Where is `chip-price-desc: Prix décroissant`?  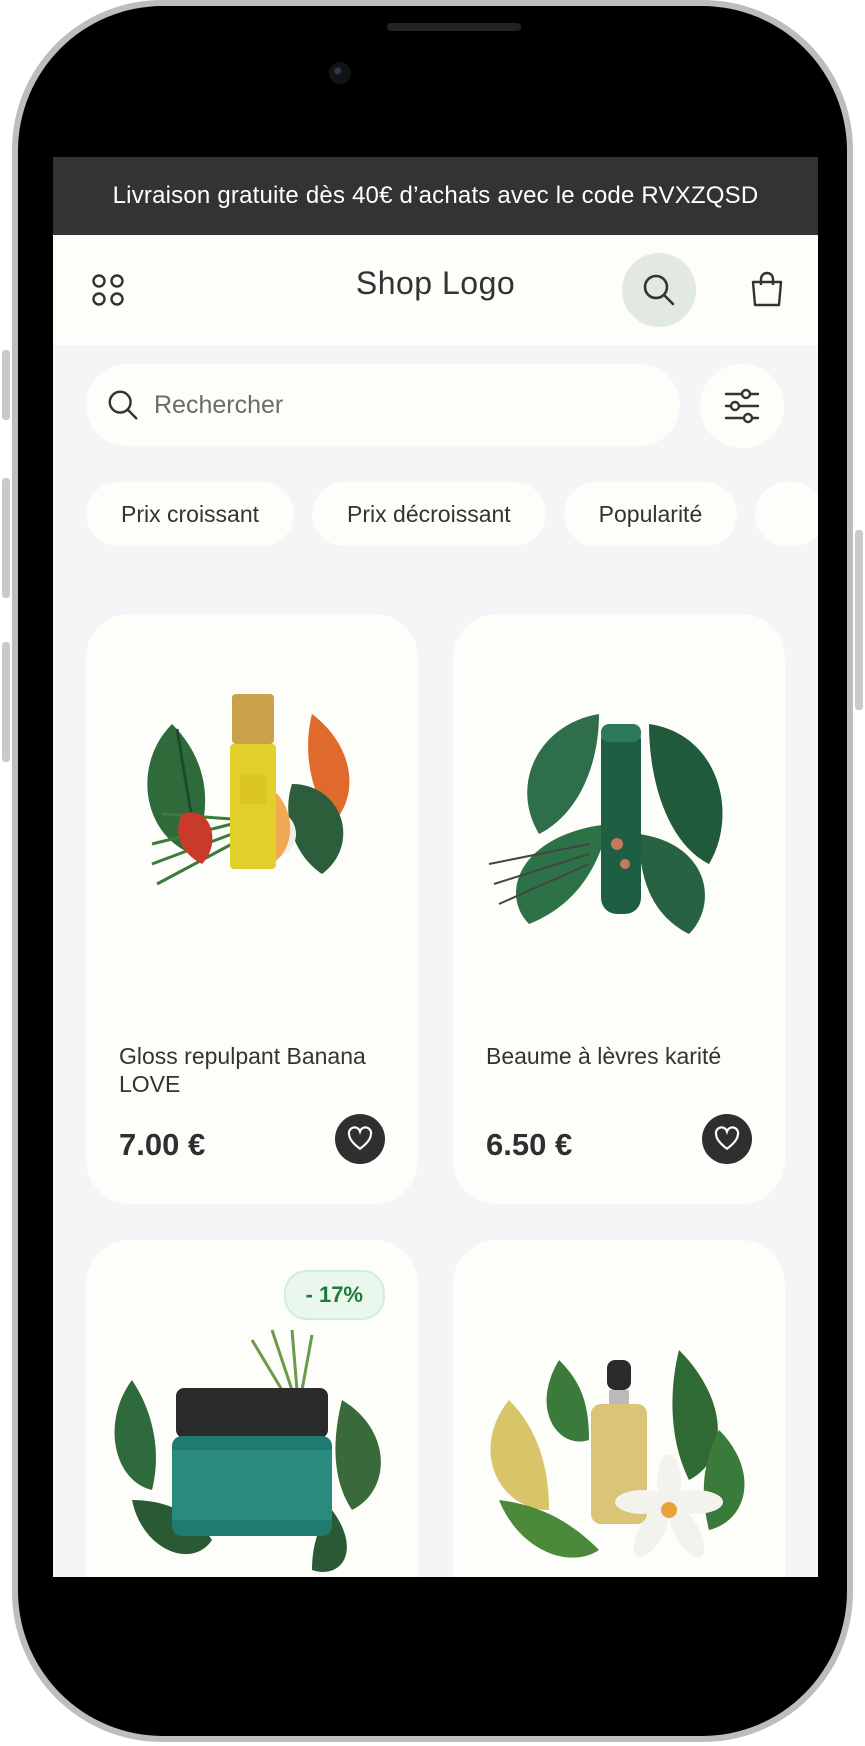 chip-price-desc: Prix décroissant is located at coordinates (429, 514).